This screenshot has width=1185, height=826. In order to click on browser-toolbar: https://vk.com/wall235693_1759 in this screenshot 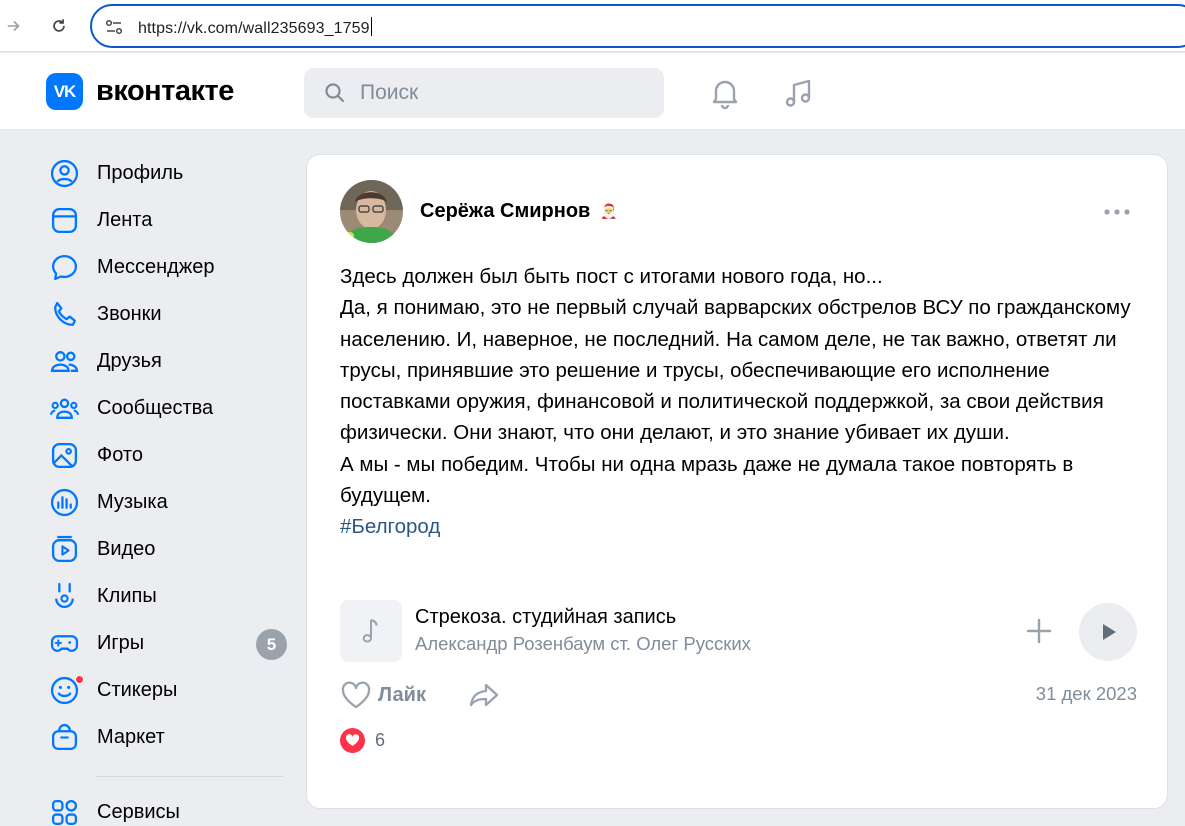, I will do `click(592, 26)`.